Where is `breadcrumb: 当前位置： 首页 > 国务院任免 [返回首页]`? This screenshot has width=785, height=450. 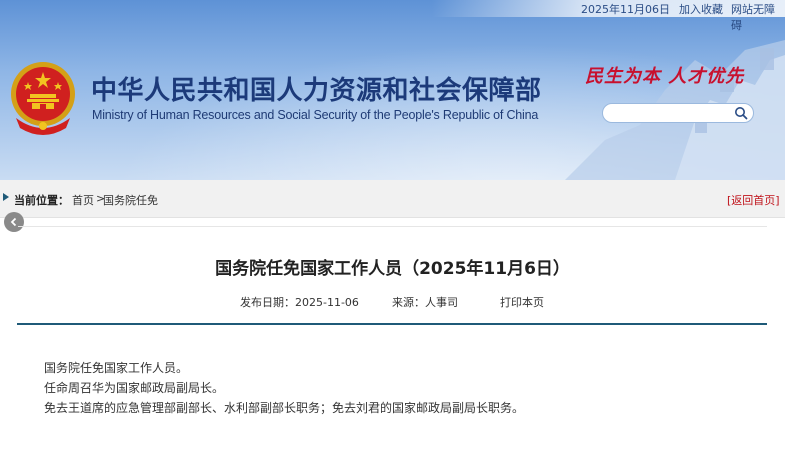 breadcrumb: 当前位置： 首页 > 国务院任免 [返回首页] is located at coordinates (392, 199).